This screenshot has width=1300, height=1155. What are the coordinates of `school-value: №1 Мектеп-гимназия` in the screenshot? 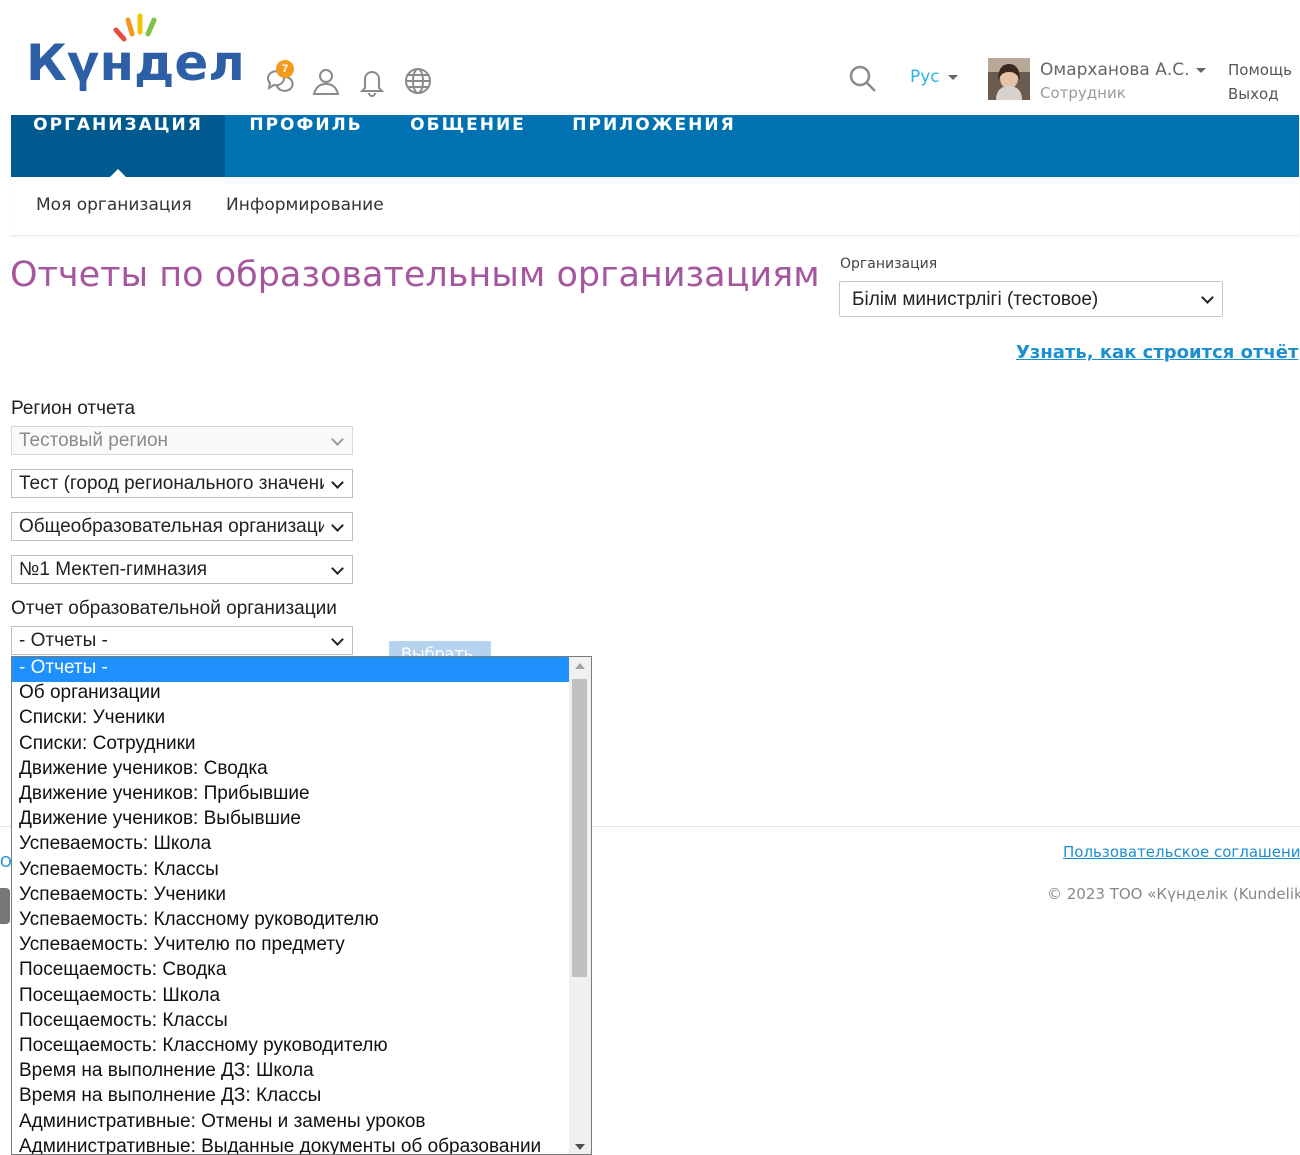 It's located at (113, 569).